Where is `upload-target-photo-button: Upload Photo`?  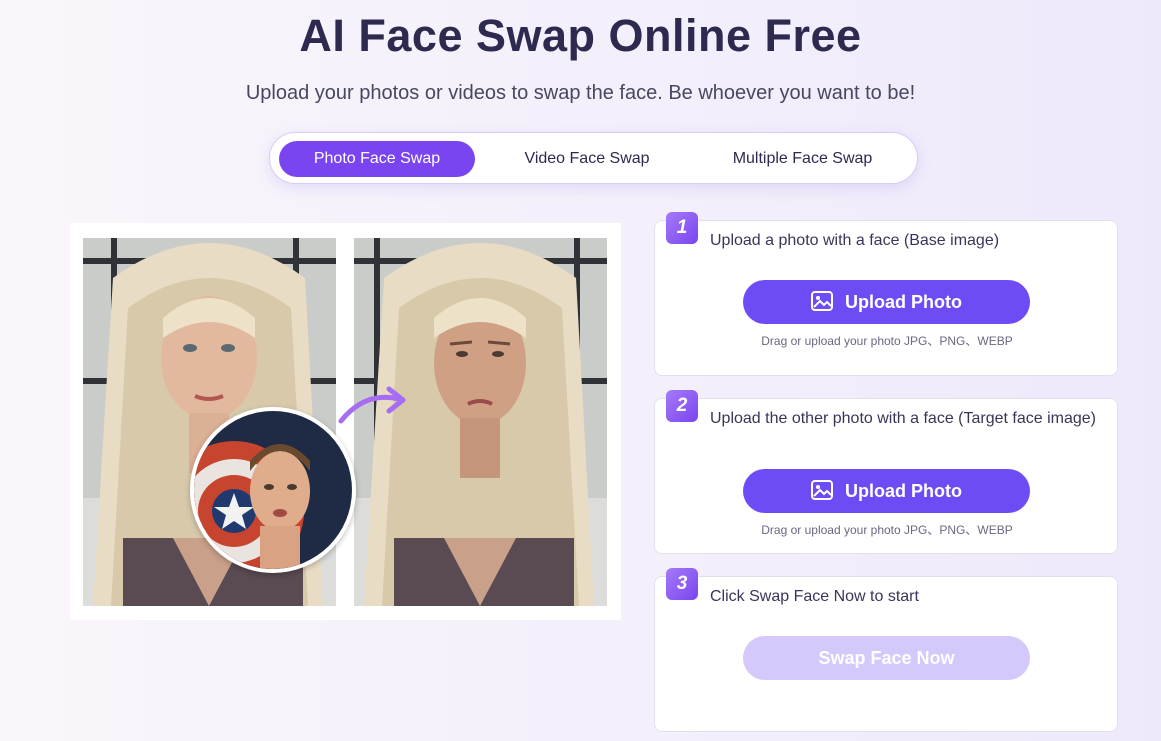
upload-target-photo-button: Upload Photo is located at coordinates (886, 491).